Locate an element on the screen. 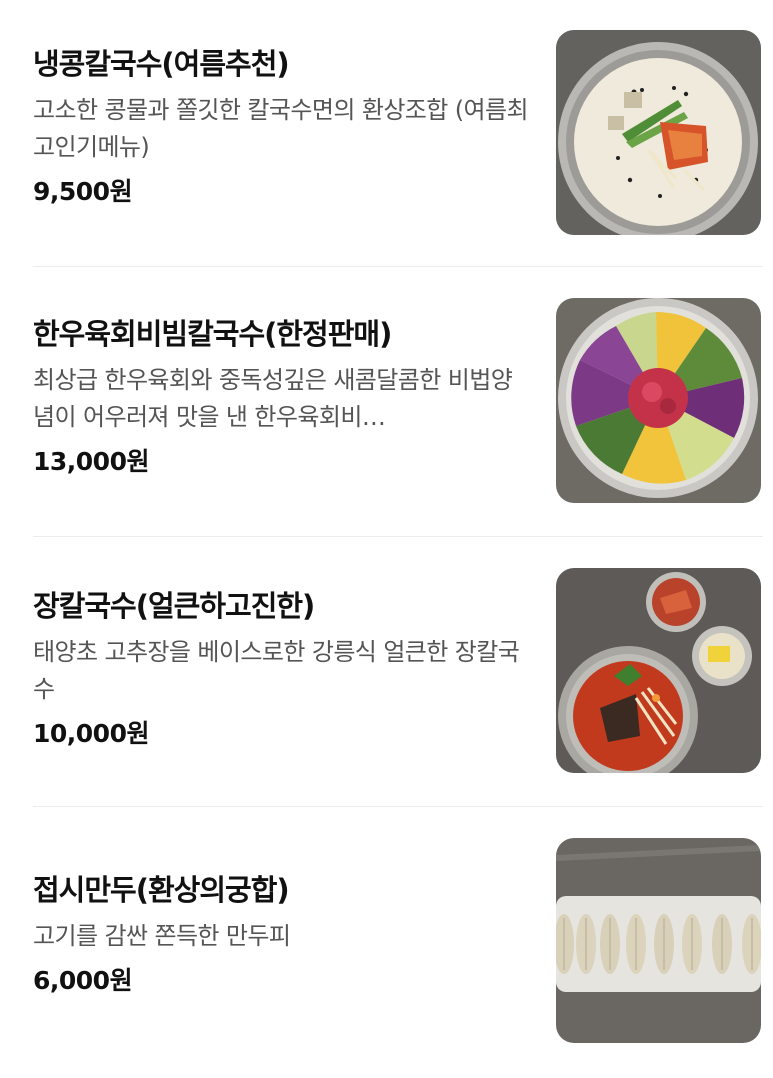 The width and height of the screenshot is (773, 1078). menu-item-description: 태양초 고추장을 베이스로한 강릉식 얼큰한 장칼국수 is located at coordinates (276, 670).